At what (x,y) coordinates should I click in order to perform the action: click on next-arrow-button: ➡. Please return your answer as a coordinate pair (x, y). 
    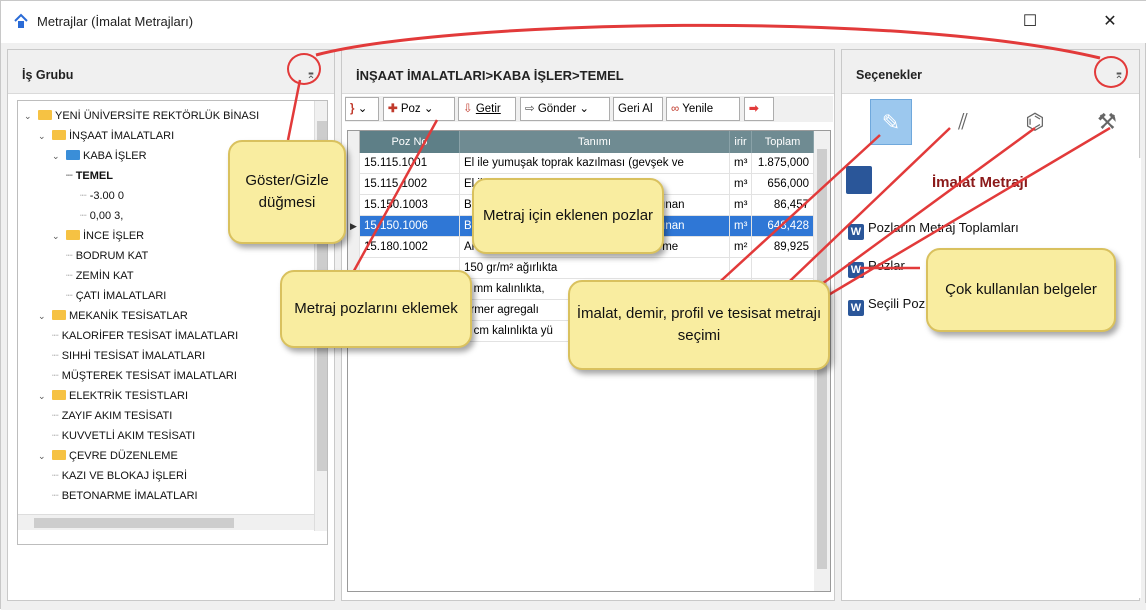
    Looking at the image, I should click on (759, 109).